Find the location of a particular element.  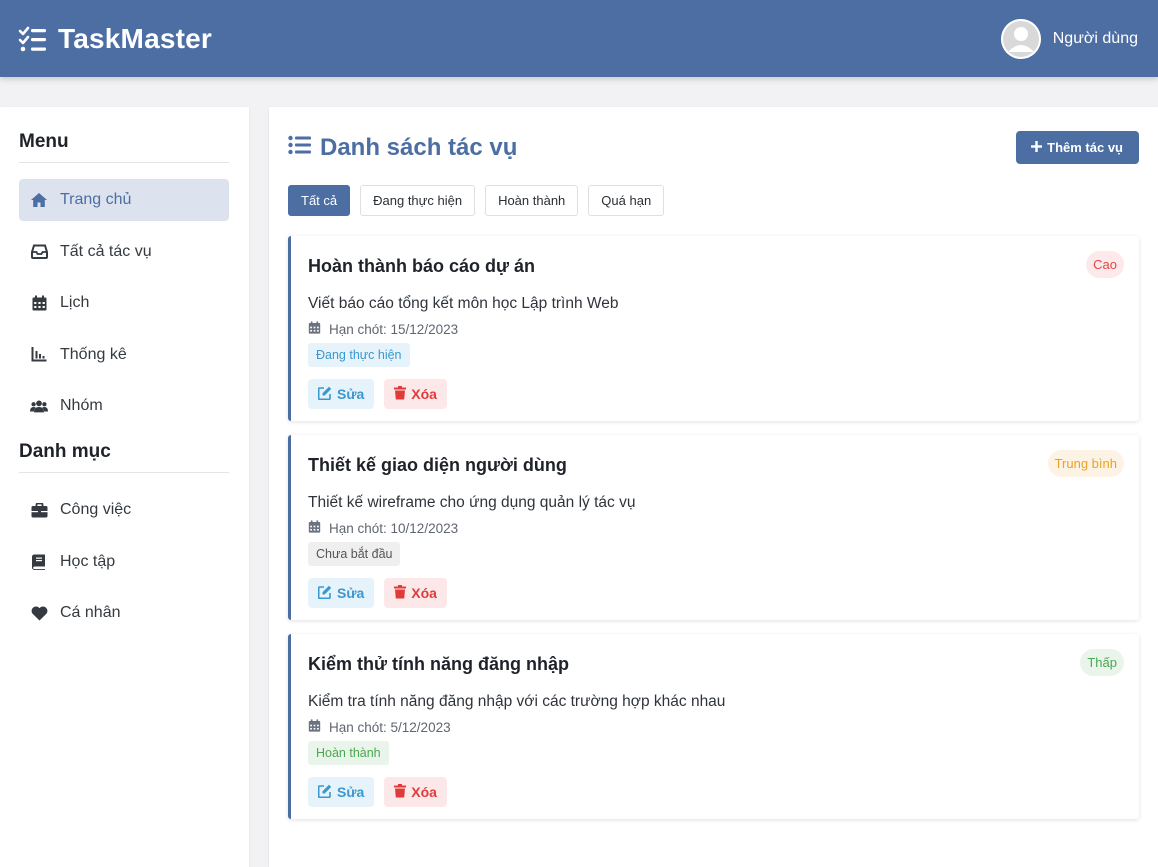

task-deadline: Hạn chót: 5/12/2023 is located at coordinates (715, 727).